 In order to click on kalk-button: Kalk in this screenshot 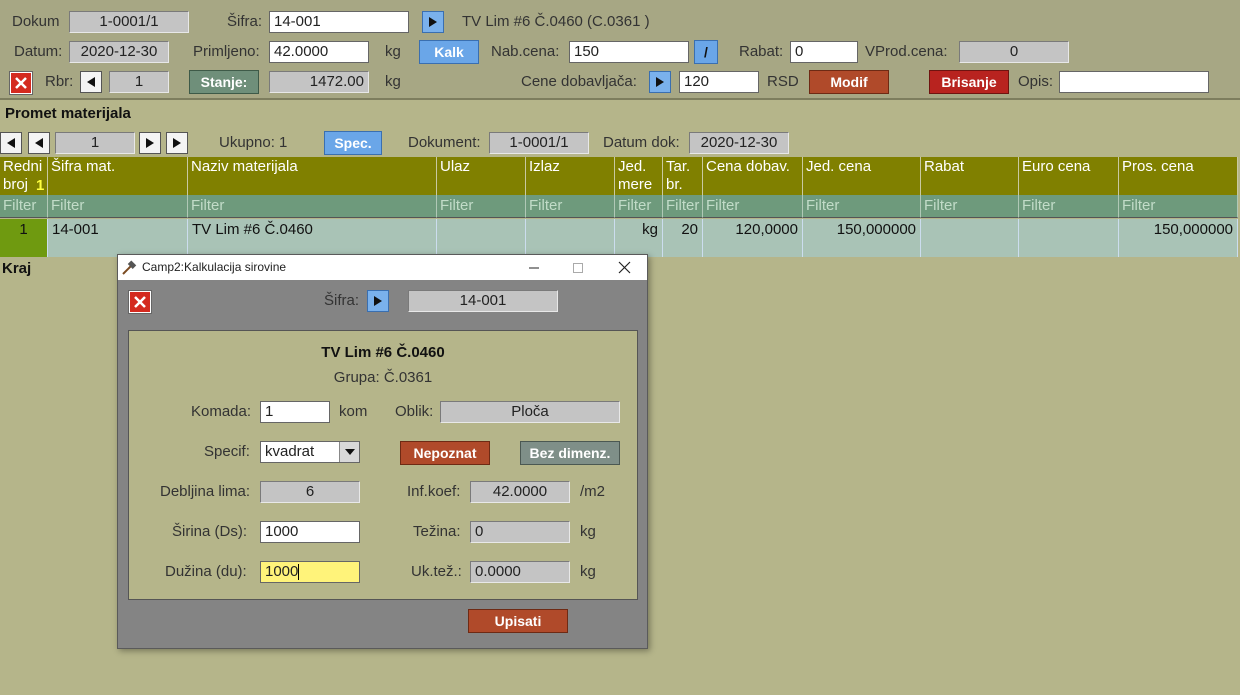, I will do `click(449, 52)`.